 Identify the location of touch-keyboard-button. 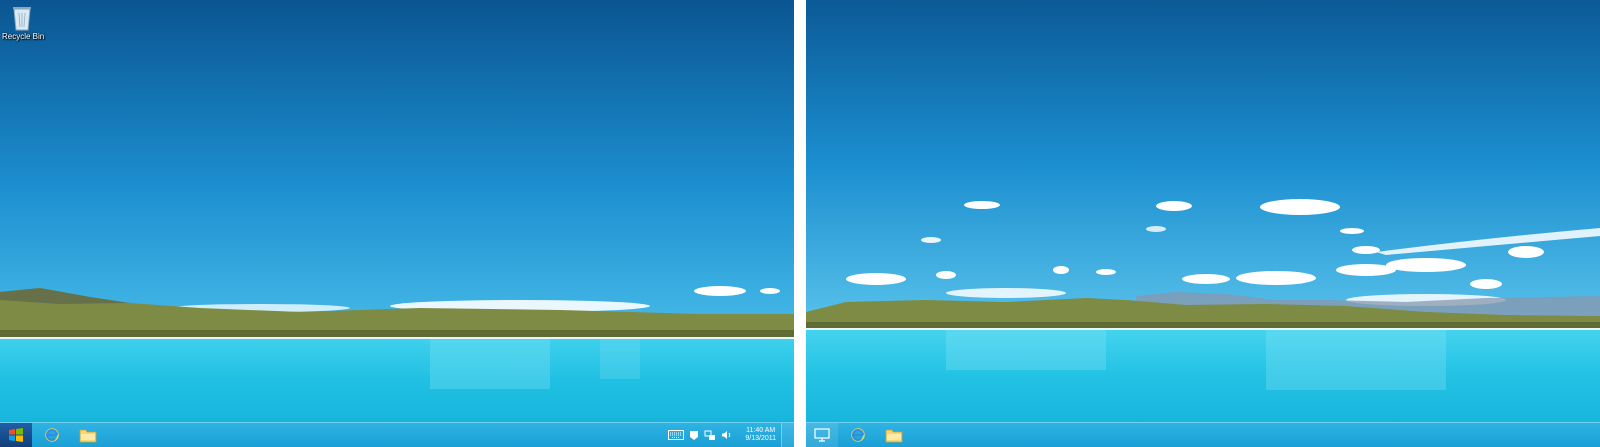
(676, 435).